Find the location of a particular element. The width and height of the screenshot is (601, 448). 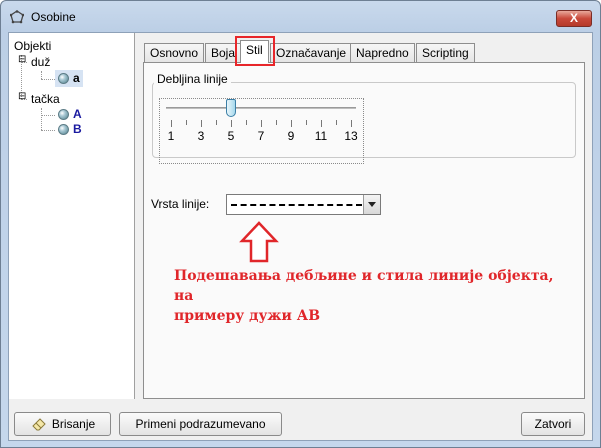

apply-default-button: Primeni podrazumevano is located at coordinates (200, 424).